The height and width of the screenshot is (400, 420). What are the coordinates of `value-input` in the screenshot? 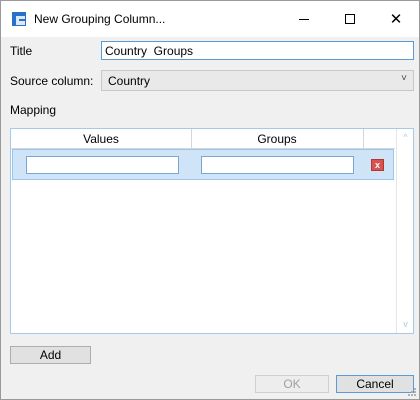 It's located at (102, 165).